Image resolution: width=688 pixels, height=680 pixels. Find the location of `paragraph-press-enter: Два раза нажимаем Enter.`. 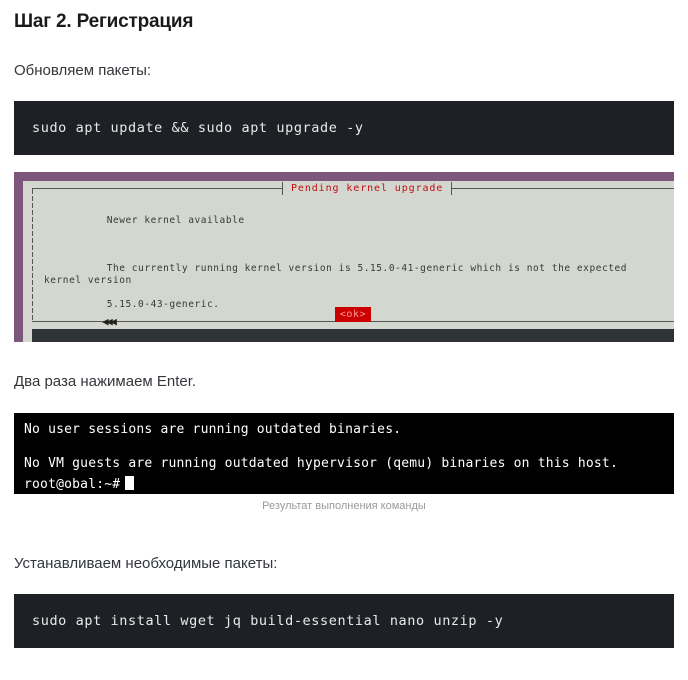

paragraph-press-enter: Два раза нажимаем Enter. is located at coordinates (105, 382).